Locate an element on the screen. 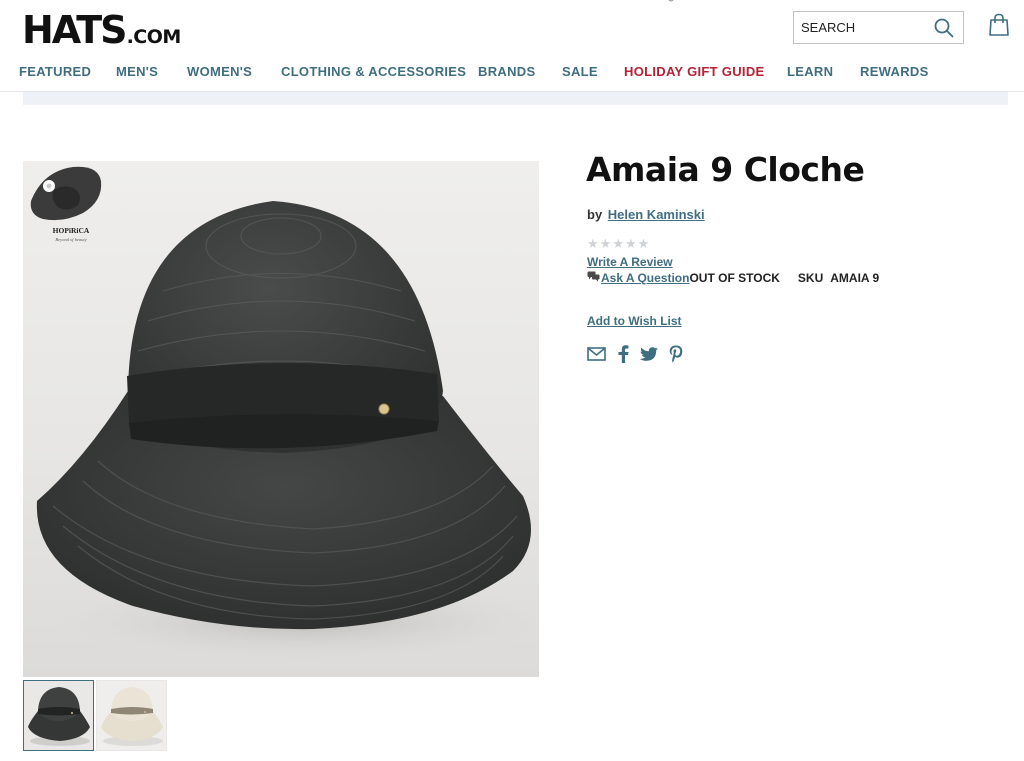 This screenshot has height=761, width=1024. nav-item-womens: WOMEN'S is located at coordinates (219, 71).